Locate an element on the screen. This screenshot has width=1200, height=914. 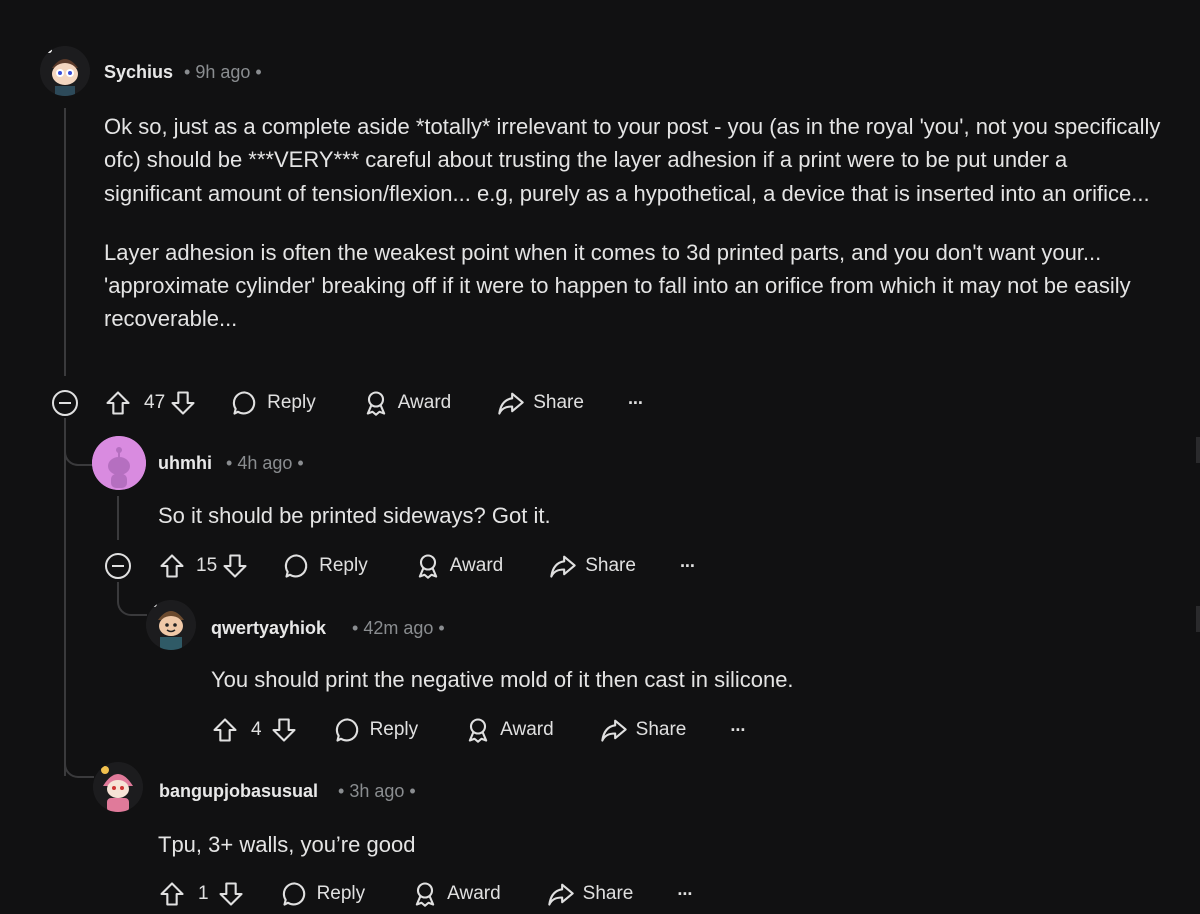
thread-connector-bangup-curve is located at coordinates (79, 765).